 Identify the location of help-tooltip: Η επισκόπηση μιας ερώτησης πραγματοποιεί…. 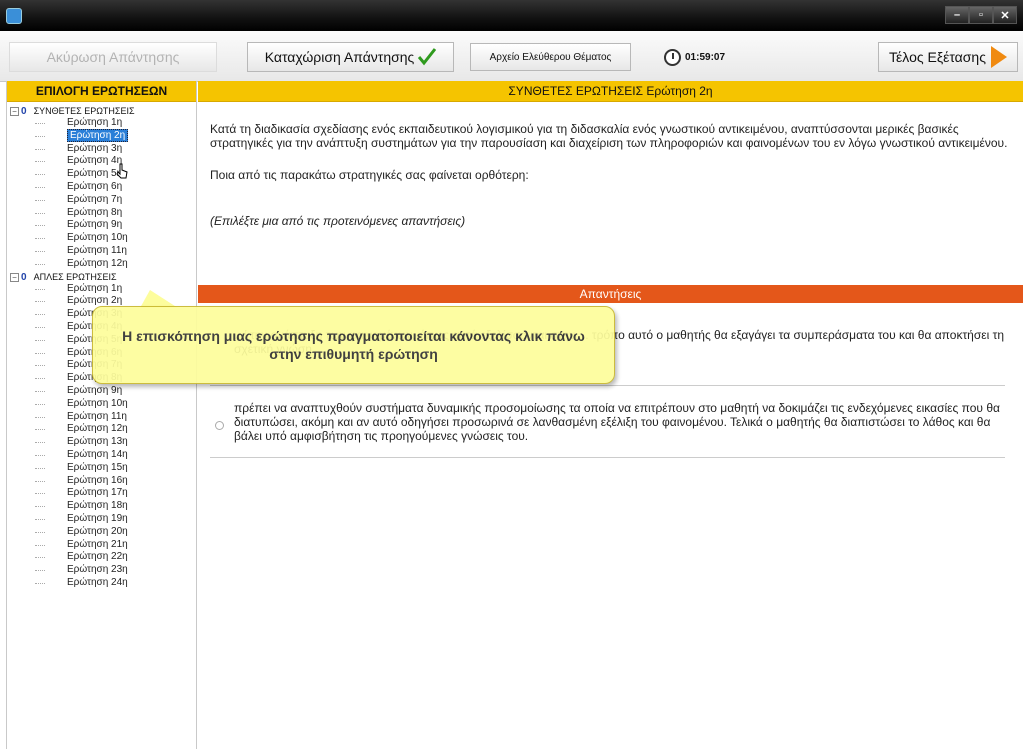
(353, 345).